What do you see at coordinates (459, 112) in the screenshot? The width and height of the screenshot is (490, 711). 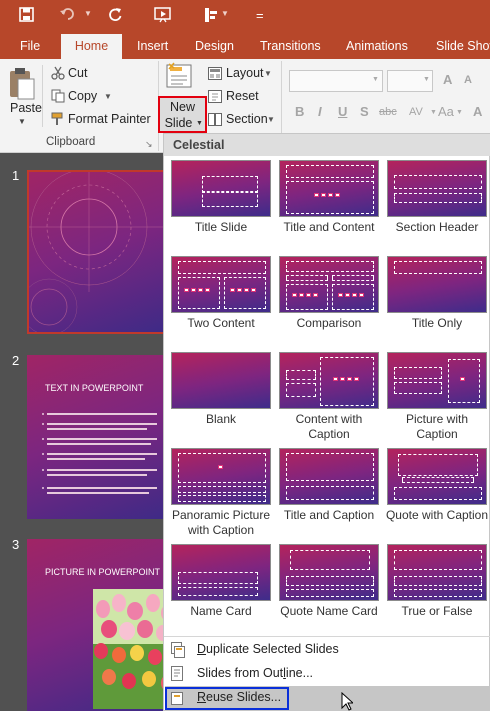 I see `change-case-dropdown-icon: ▼` at bounding box center [459, 112].